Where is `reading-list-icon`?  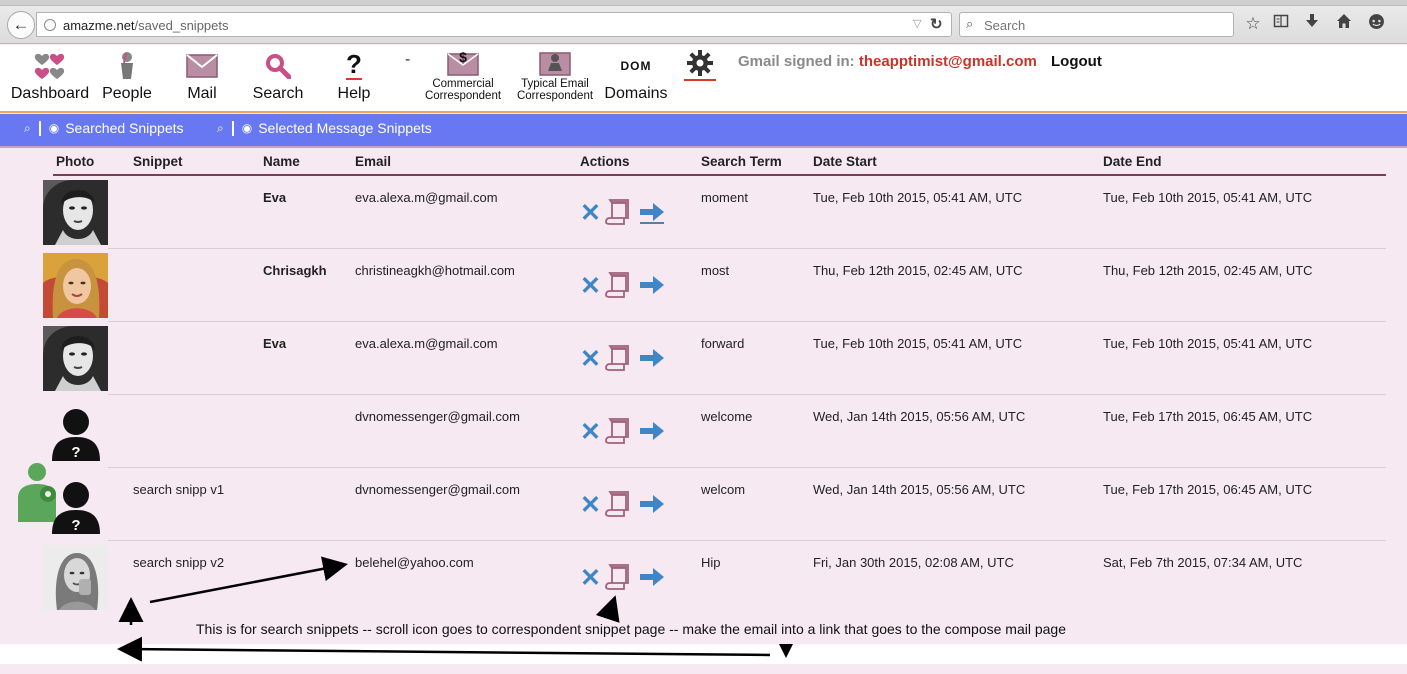
reading-list-icon is located at coordinates (1281, 24).